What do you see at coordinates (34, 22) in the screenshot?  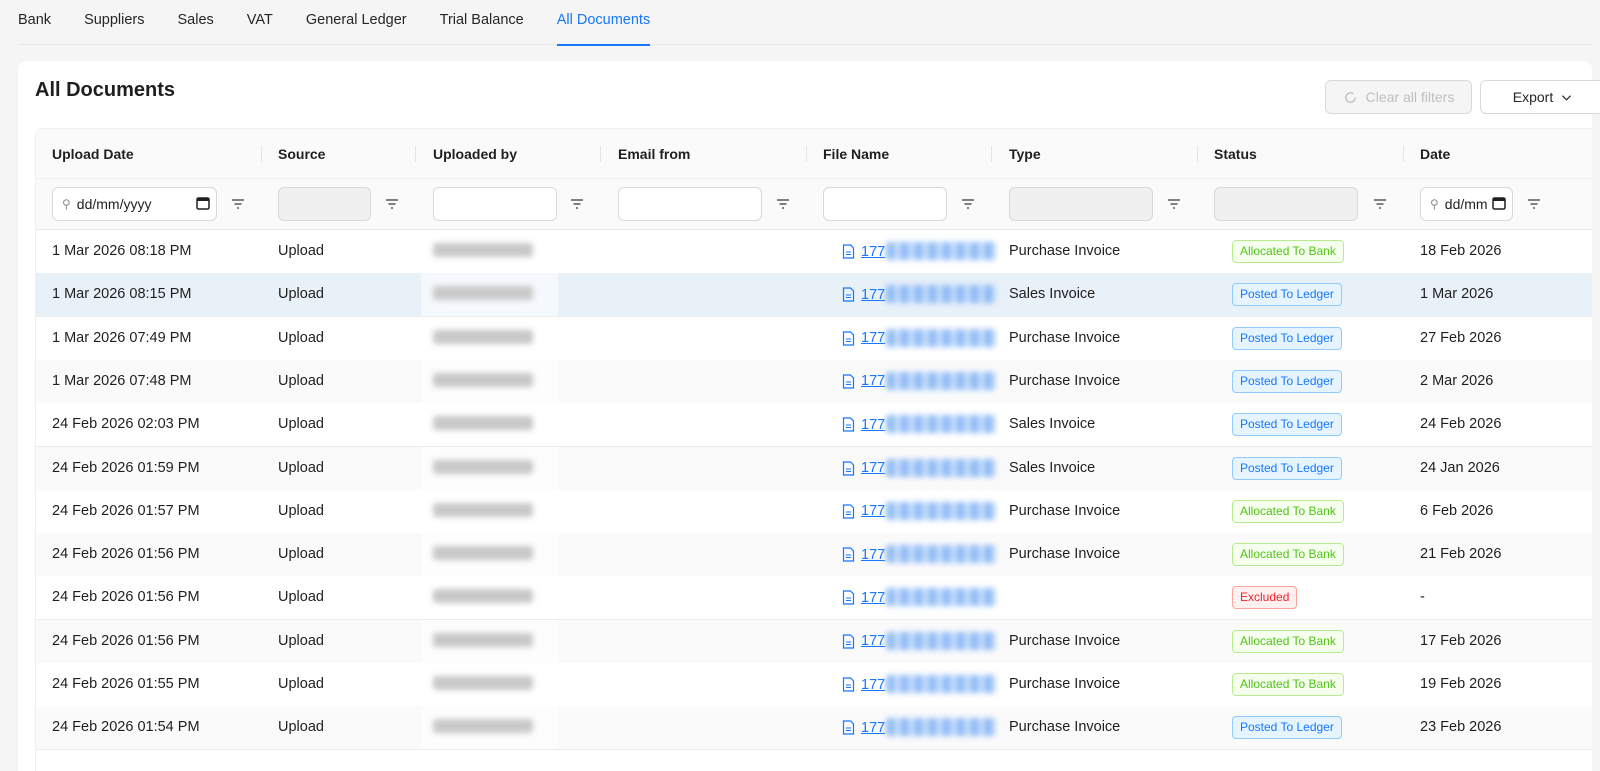 I see `tab-bank: Bank` at bounding box center [34, 22].